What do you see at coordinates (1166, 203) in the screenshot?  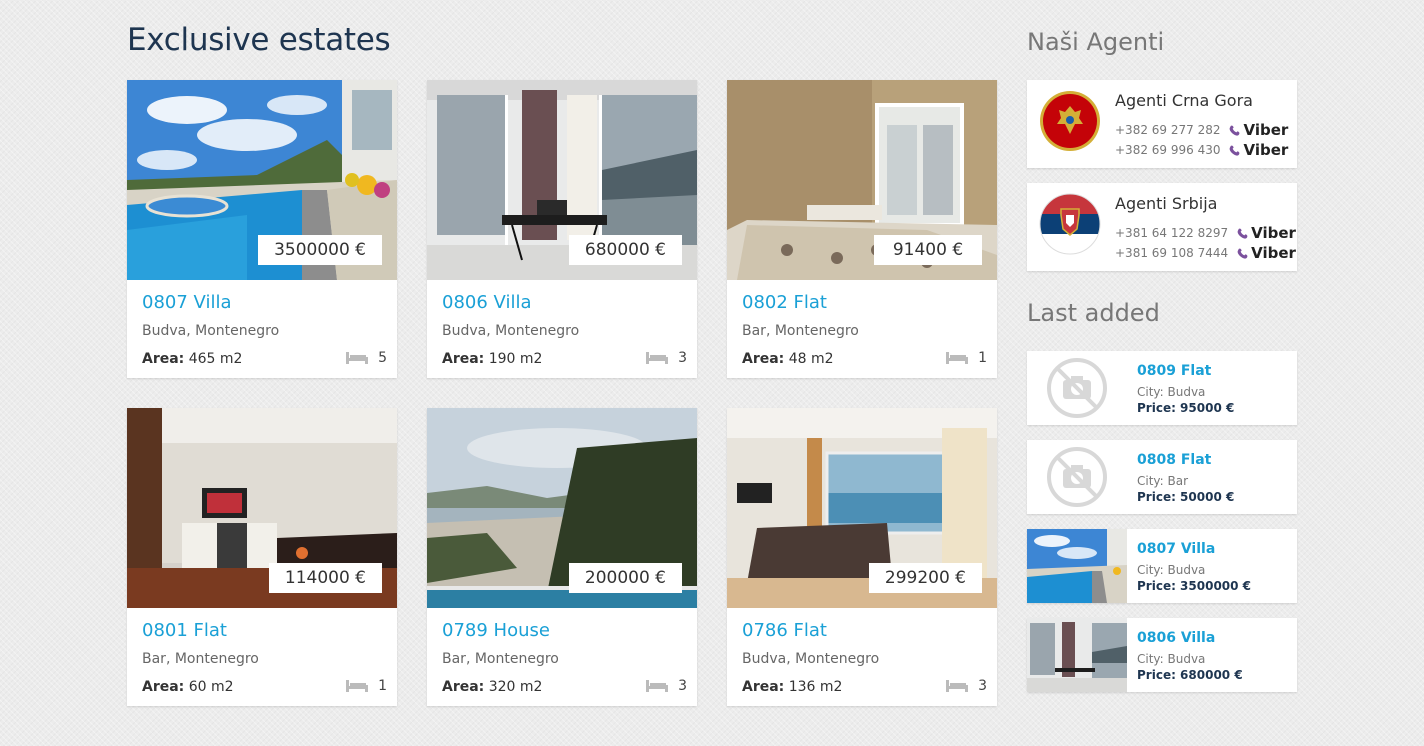 I see `agent-name: Agenti Srbija` at bounding box center [1166, 203].